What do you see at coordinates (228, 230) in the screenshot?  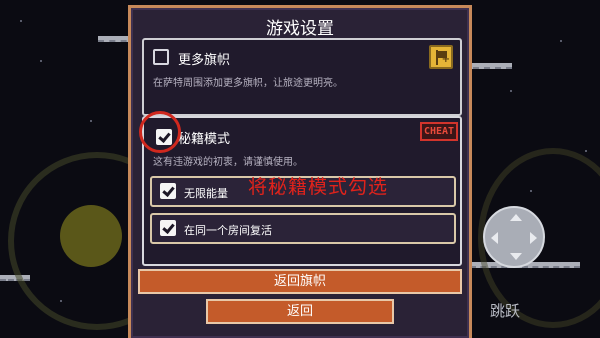 I see `respawn-same-room-label: 在同一个房间复活` at bounding box center [228, 230].